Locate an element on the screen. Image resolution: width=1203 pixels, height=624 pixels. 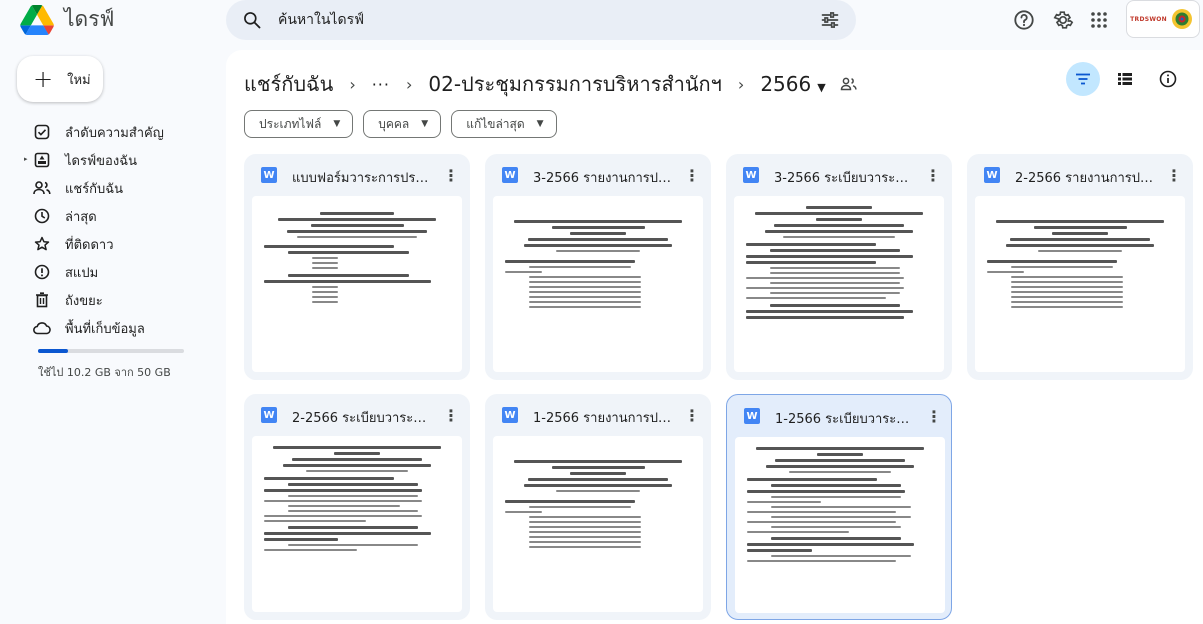
top-bar: ไดรฟ์ TRDSWON is located at coordinates (601, 22).